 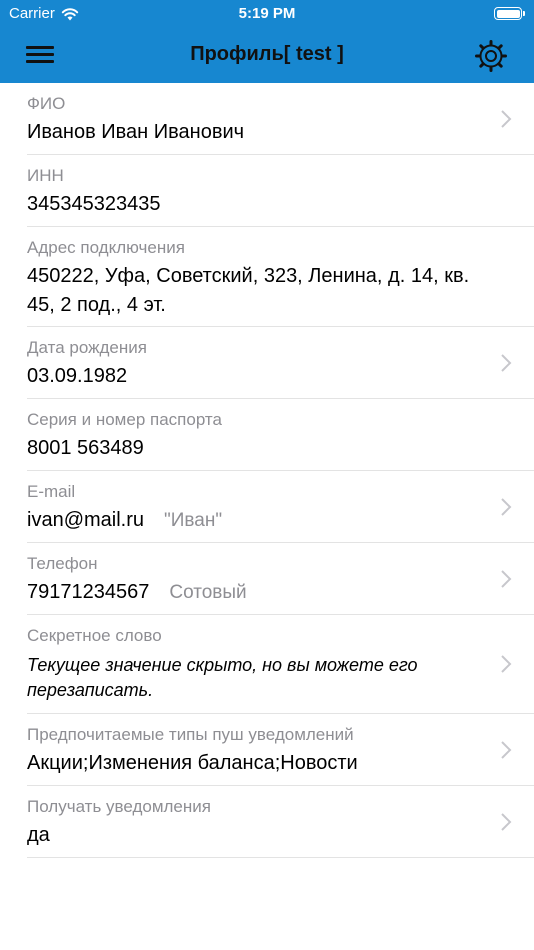 What do you see at coordinates (208, 592) in the screenshot?
I see `phone-type: Сотовый` at bounding box center [208, 592].